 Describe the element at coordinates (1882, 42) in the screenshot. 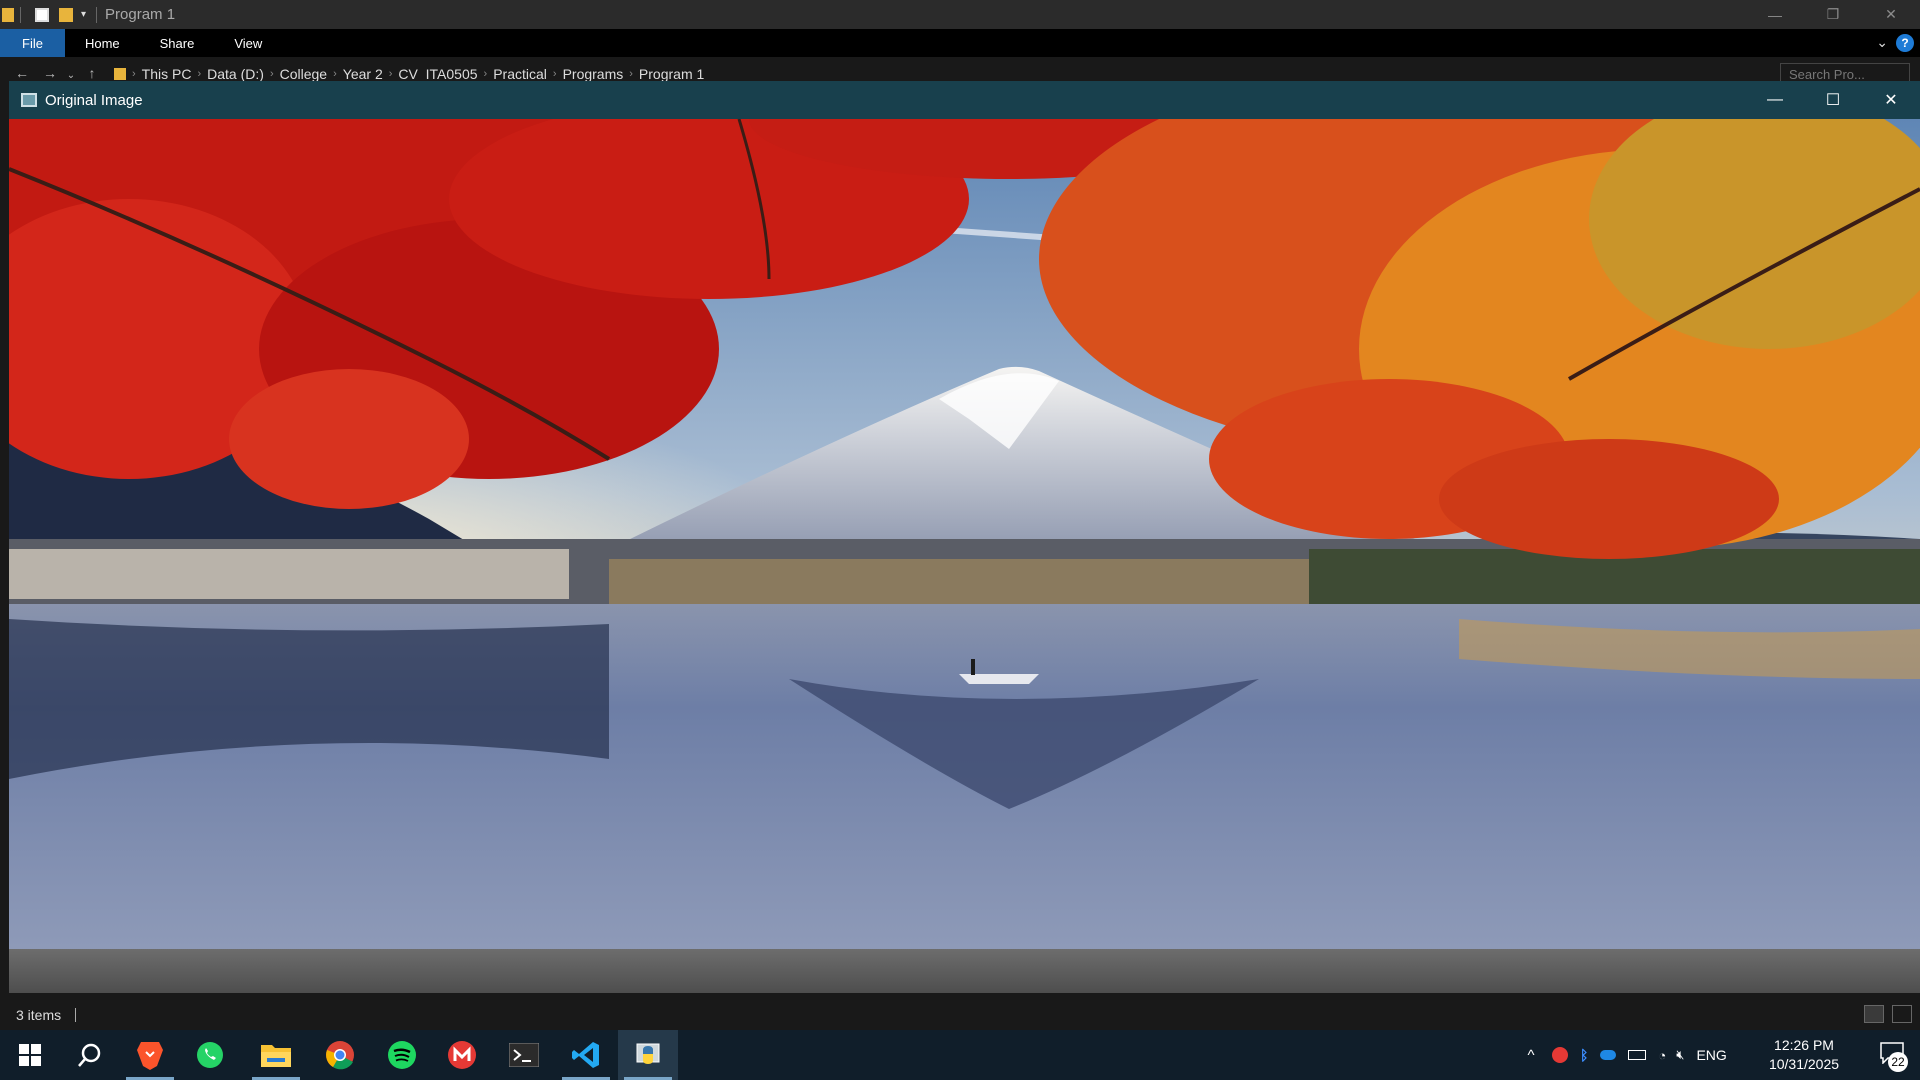

I see `expand-ribbon-icon: ⌄` at that location.